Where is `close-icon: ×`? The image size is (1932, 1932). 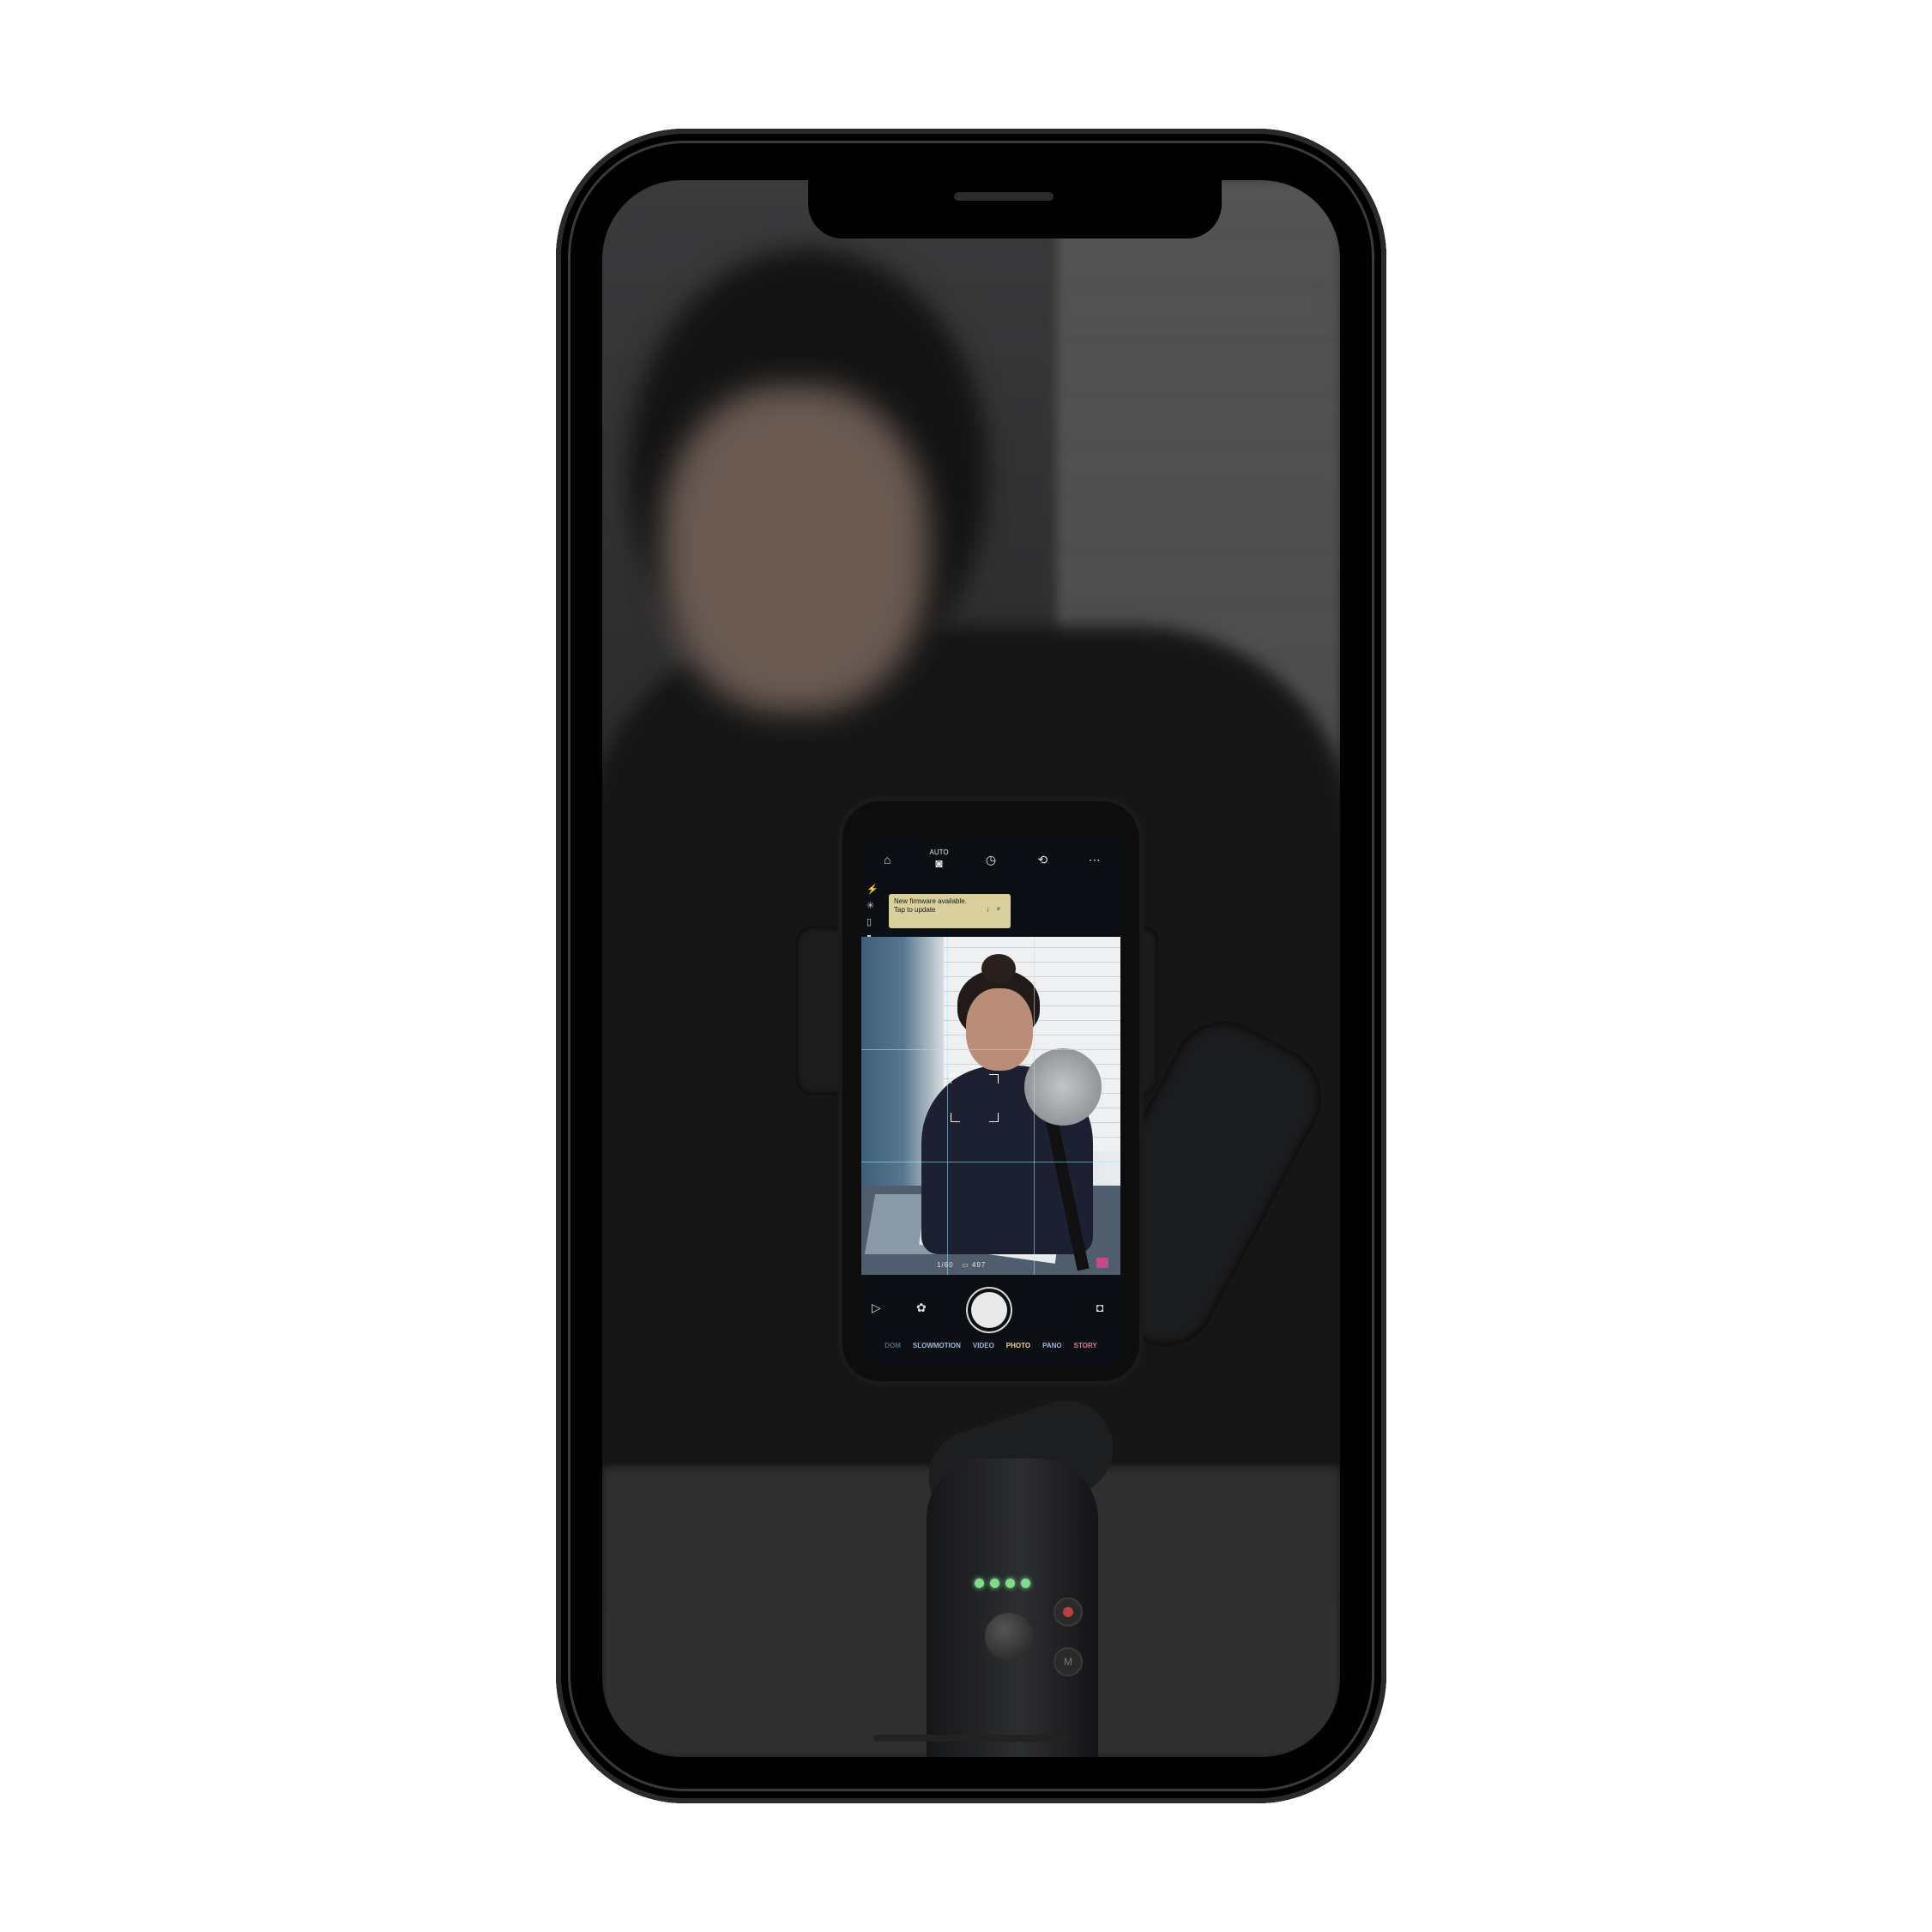 close-icon: × is located at coordinates (1001, 909).